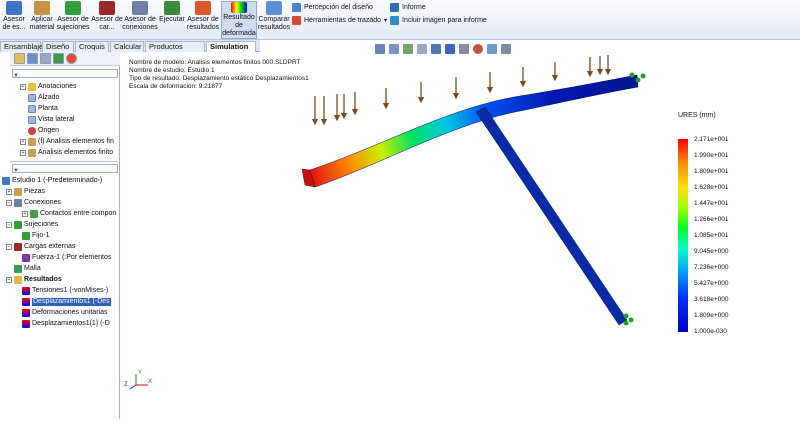 Image resolution: width=800 pixels, height=421 pixels. Describe the element at coordinates (19, 58) in the screenshot. I see `feature-tree-tab-icon` at that location.